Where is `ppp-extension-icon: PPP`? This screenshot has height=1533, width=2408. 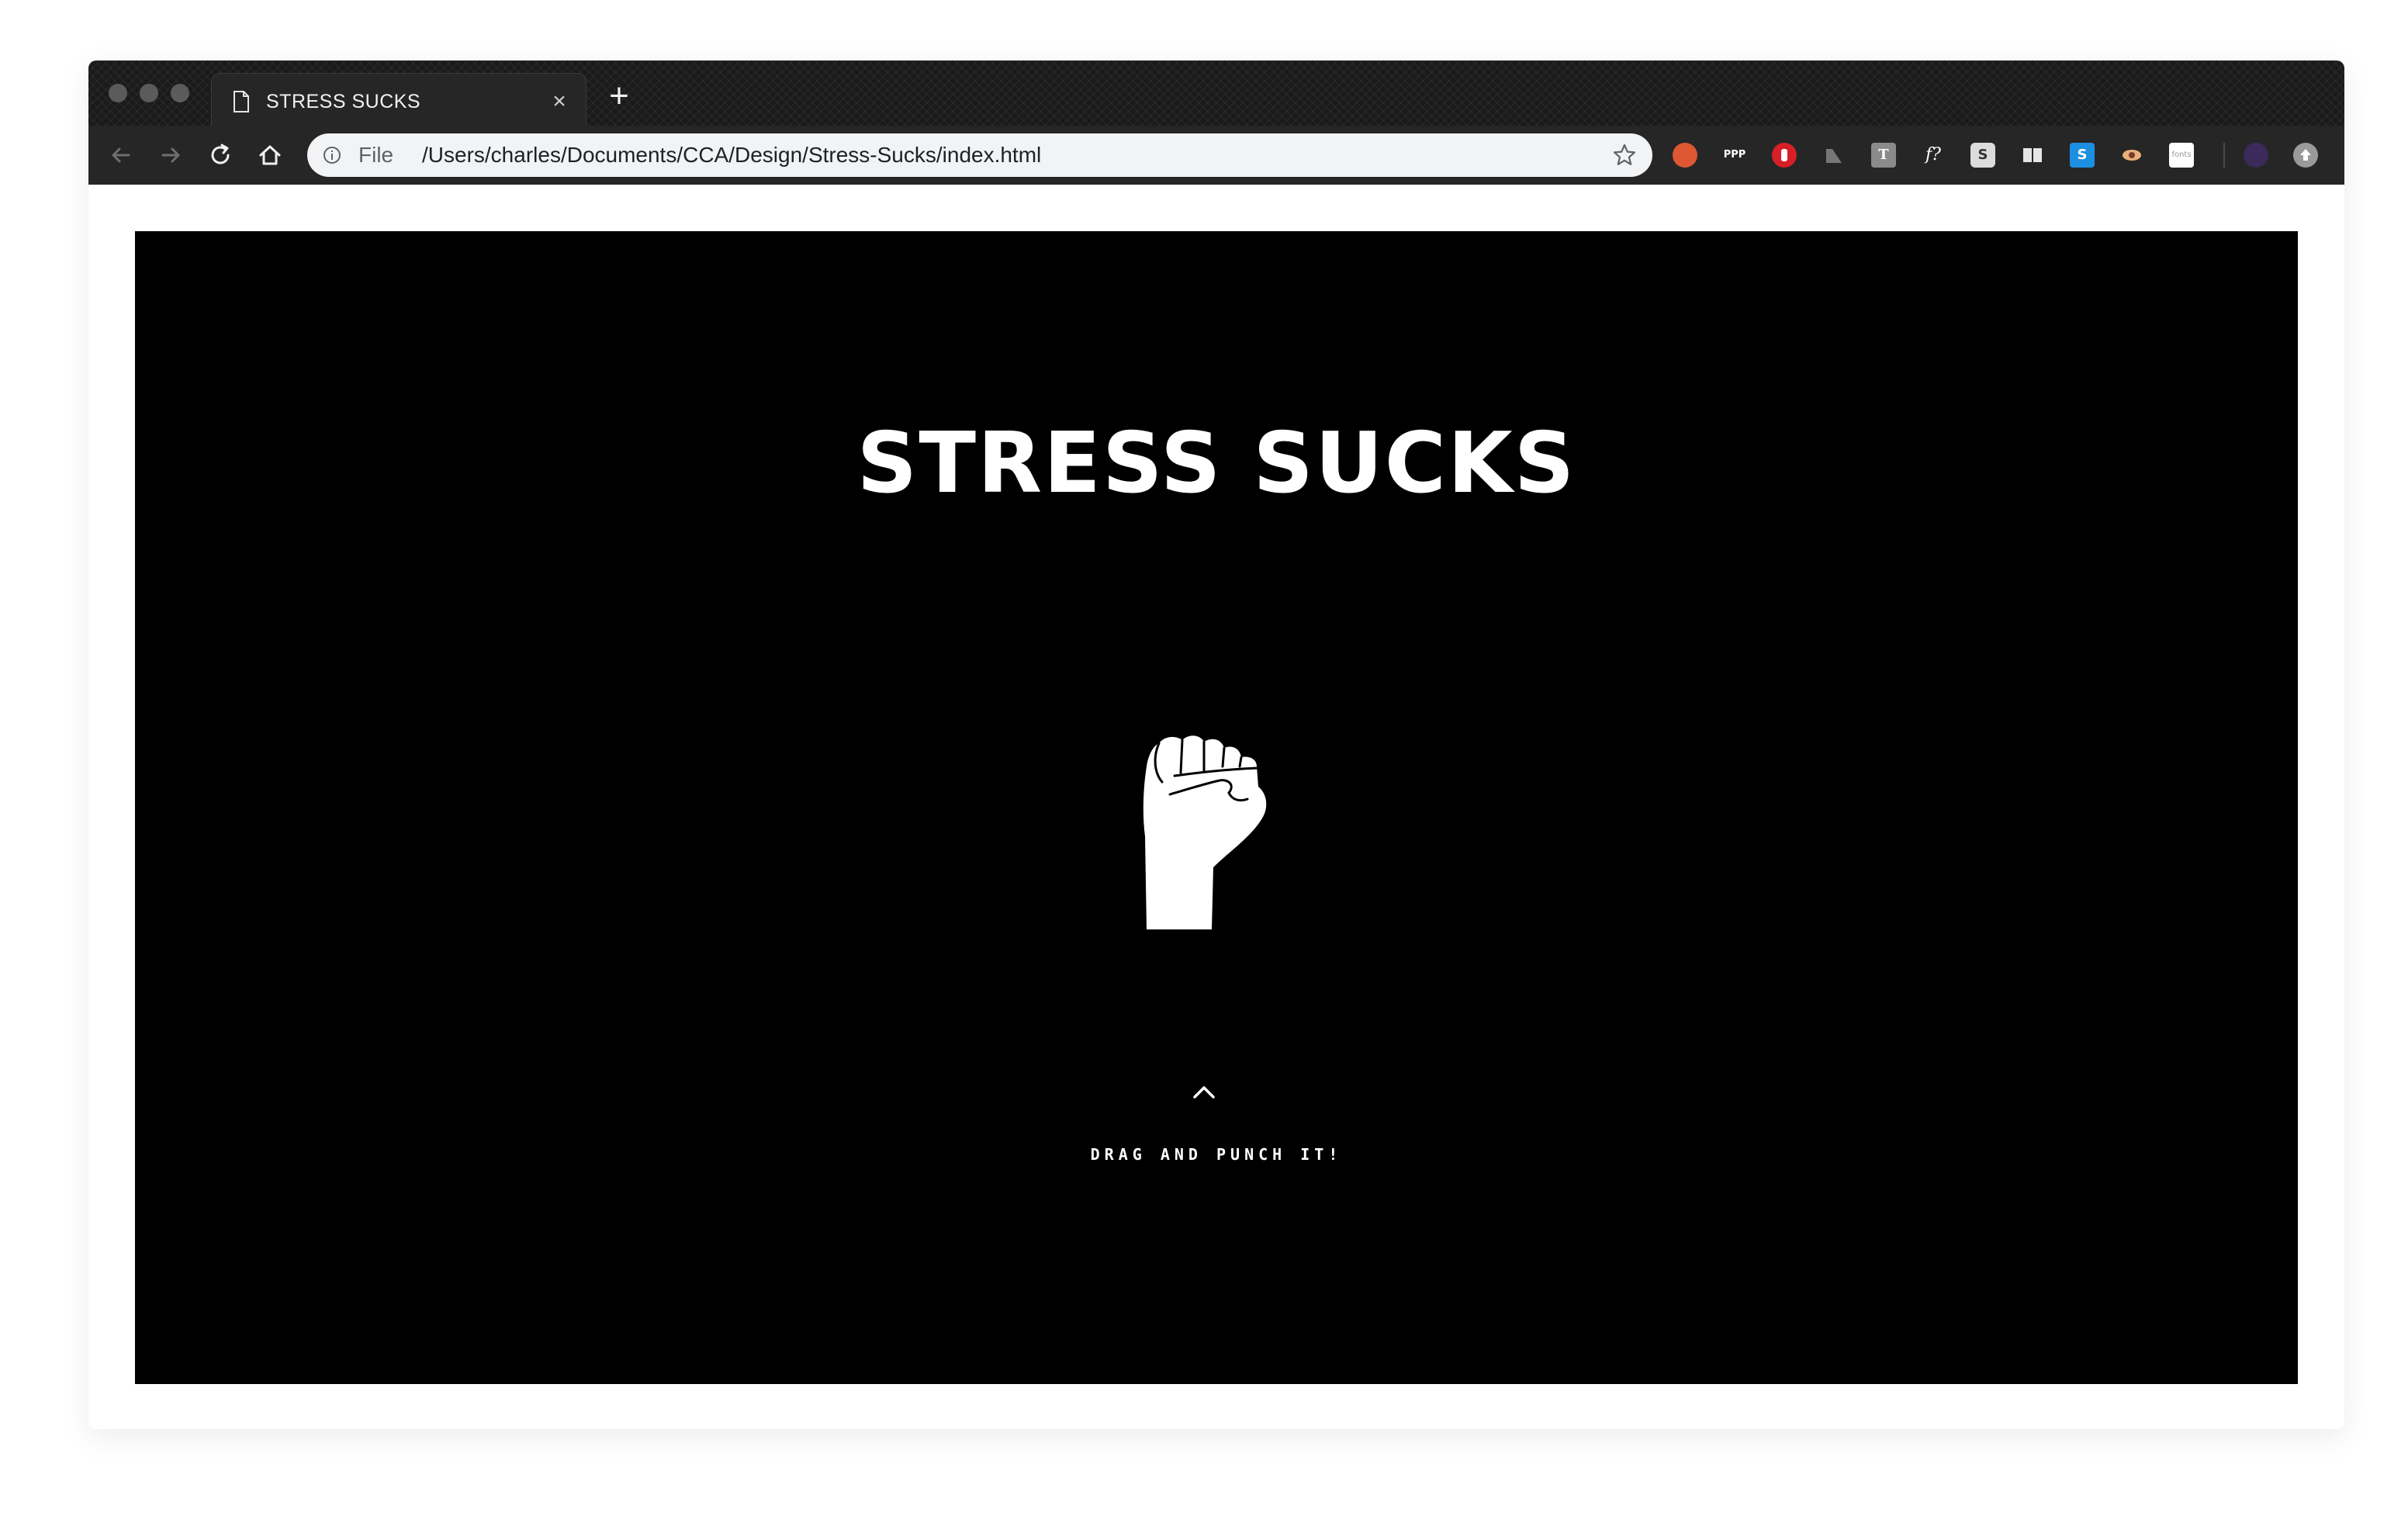 ppp-extension-icon: PPP is located at coordinates (1734, 155).